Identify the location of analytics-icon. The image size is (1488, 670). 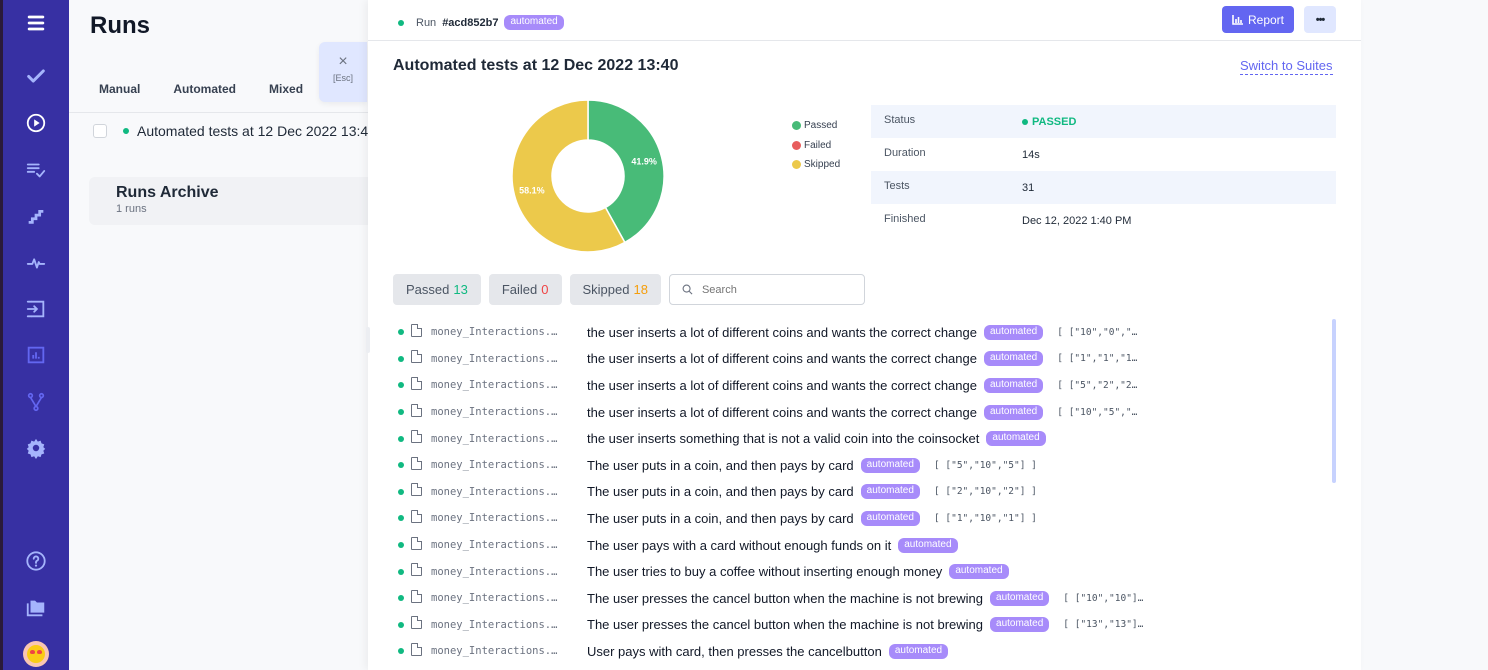
(36, 355).